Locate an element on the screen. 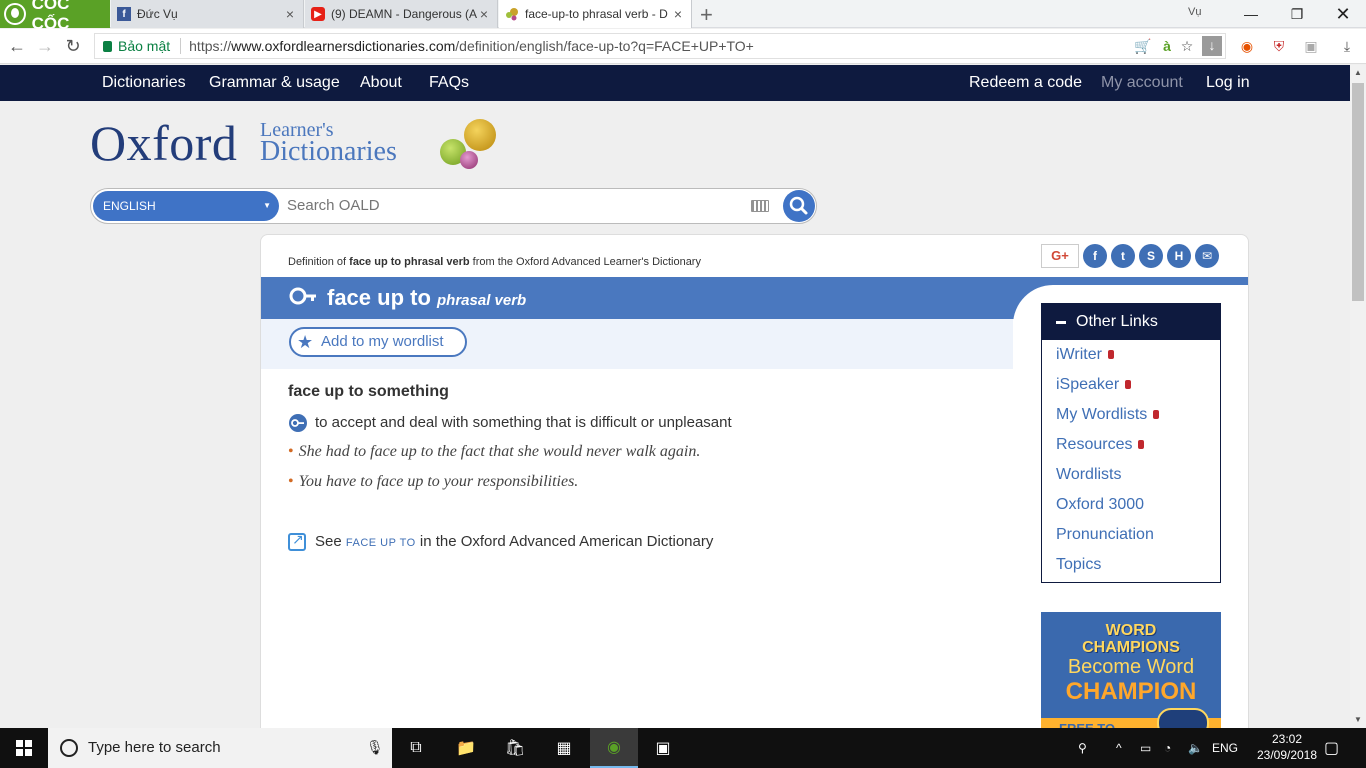 This screenshot has height=768, width=1366. minimize-button: — is located at coordinates (1251, 14).